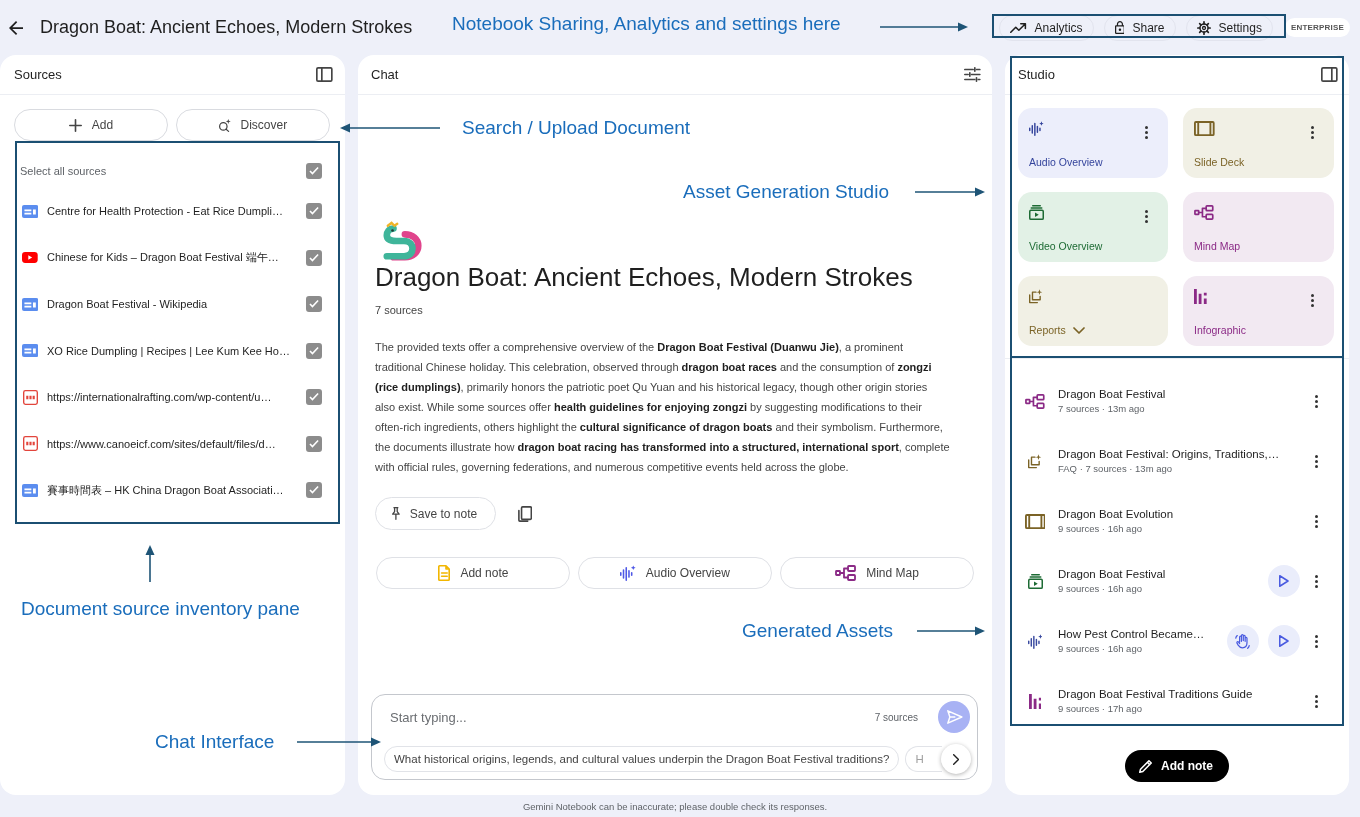  Describe the element at coordinates (642, 759) in the screenshot. I see `suggestion-chip: What historical origins, legends, and cultural values underpin the Dragon Boat Festival traditions?` at that location.